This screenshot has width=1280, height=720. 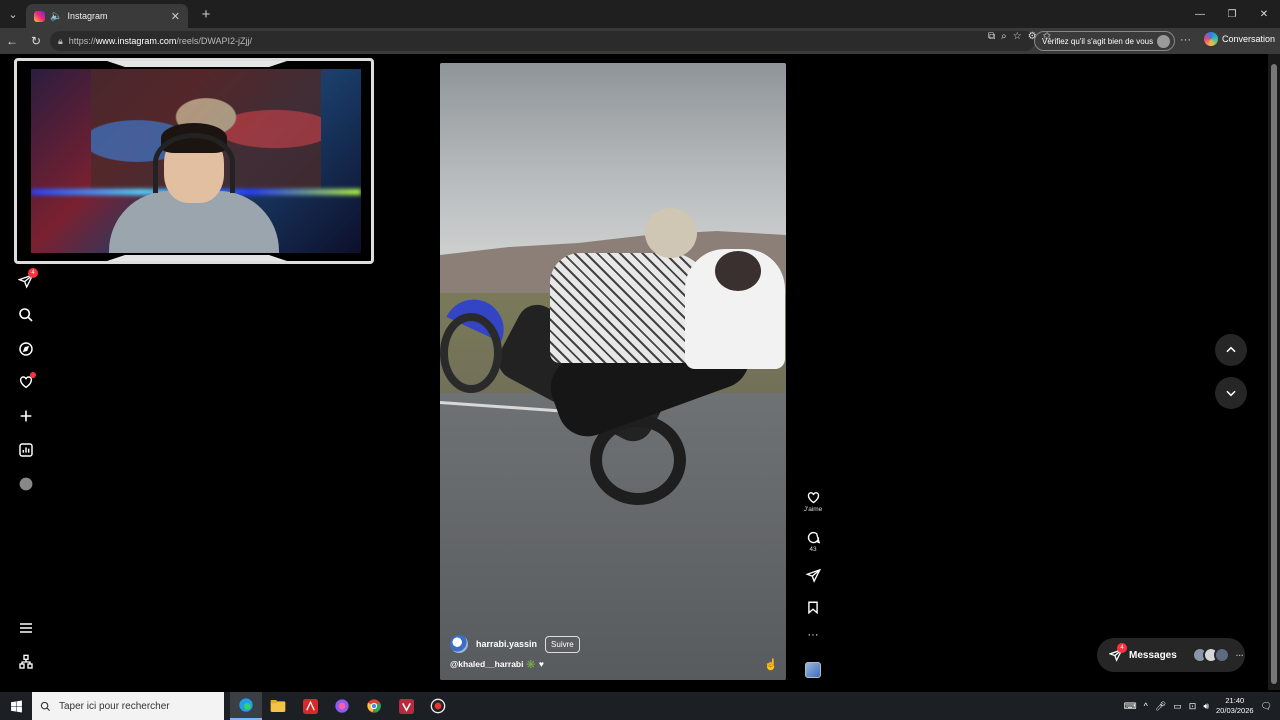 What do you see at coordinates (406, 706) in the screenshot?
I see `vivaldi-taskbar-icon` at bounding box center [406, 706].